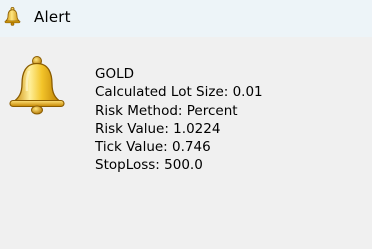 Image resolution: width=372 pixels, height=249 pixels. I want to click on message-line-risk-value: Risk Value: 1.0224, so click(158, 128).